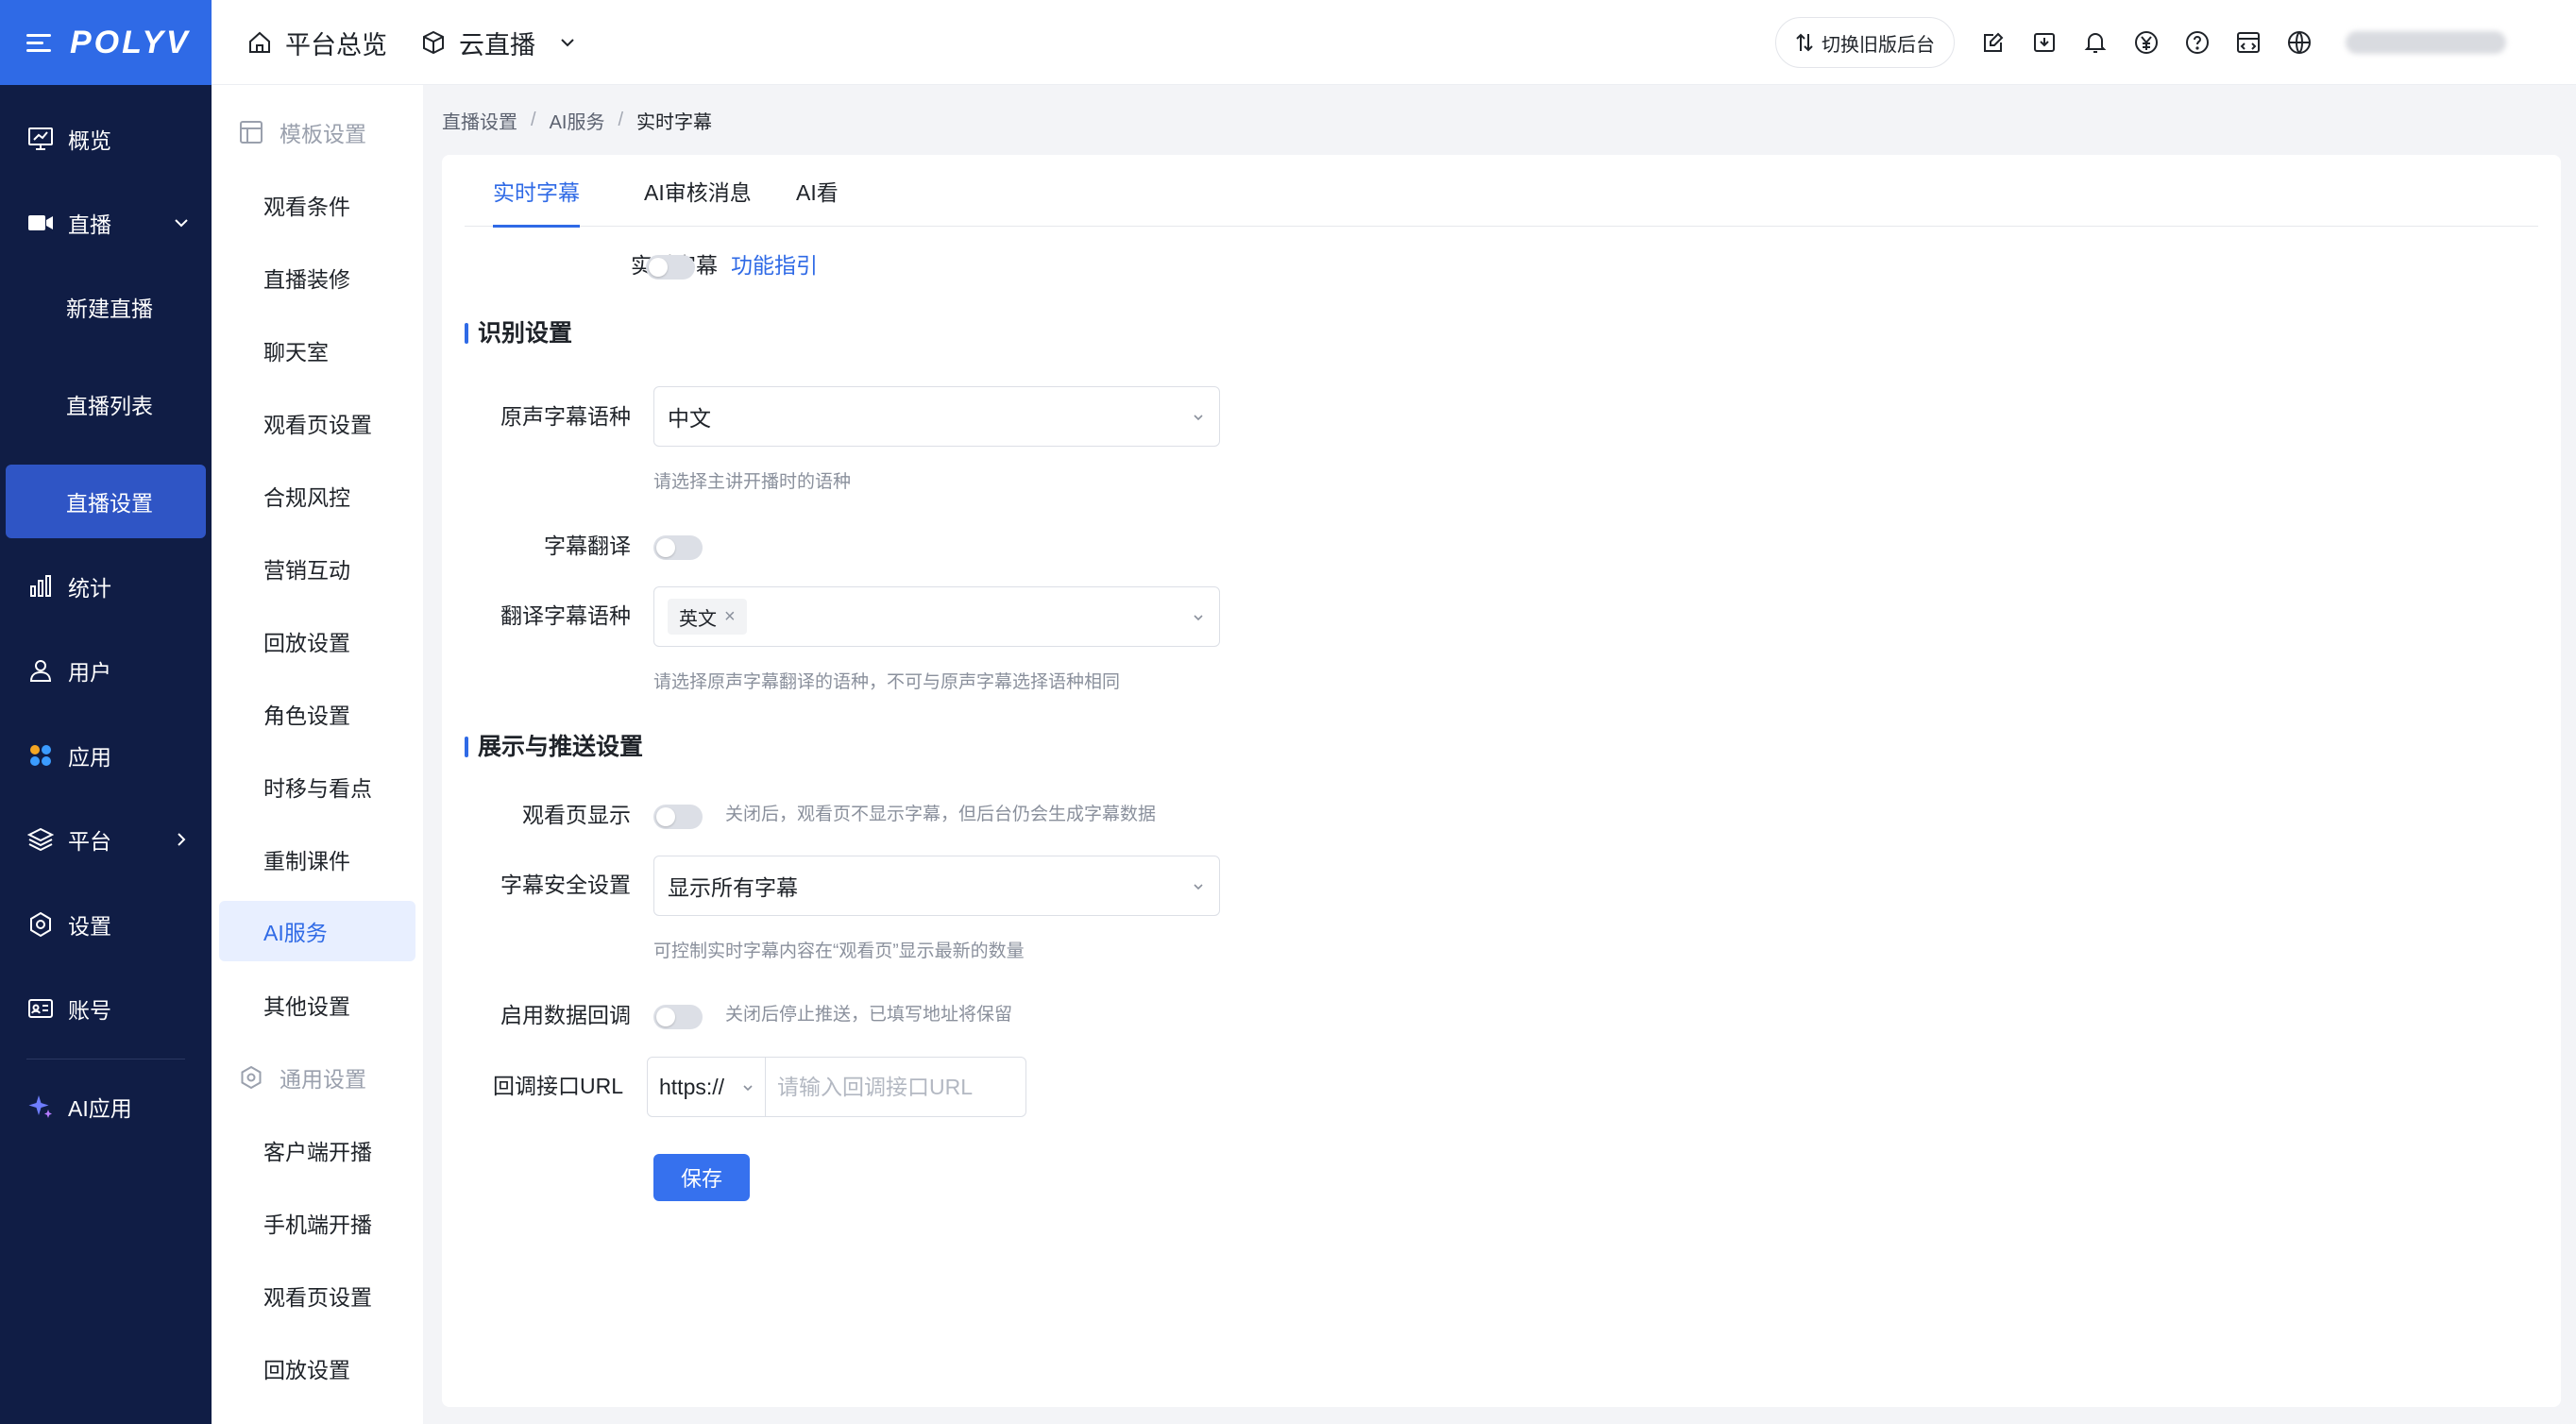  I want to click on submenu-item: 重制课件, so click(317, 859).